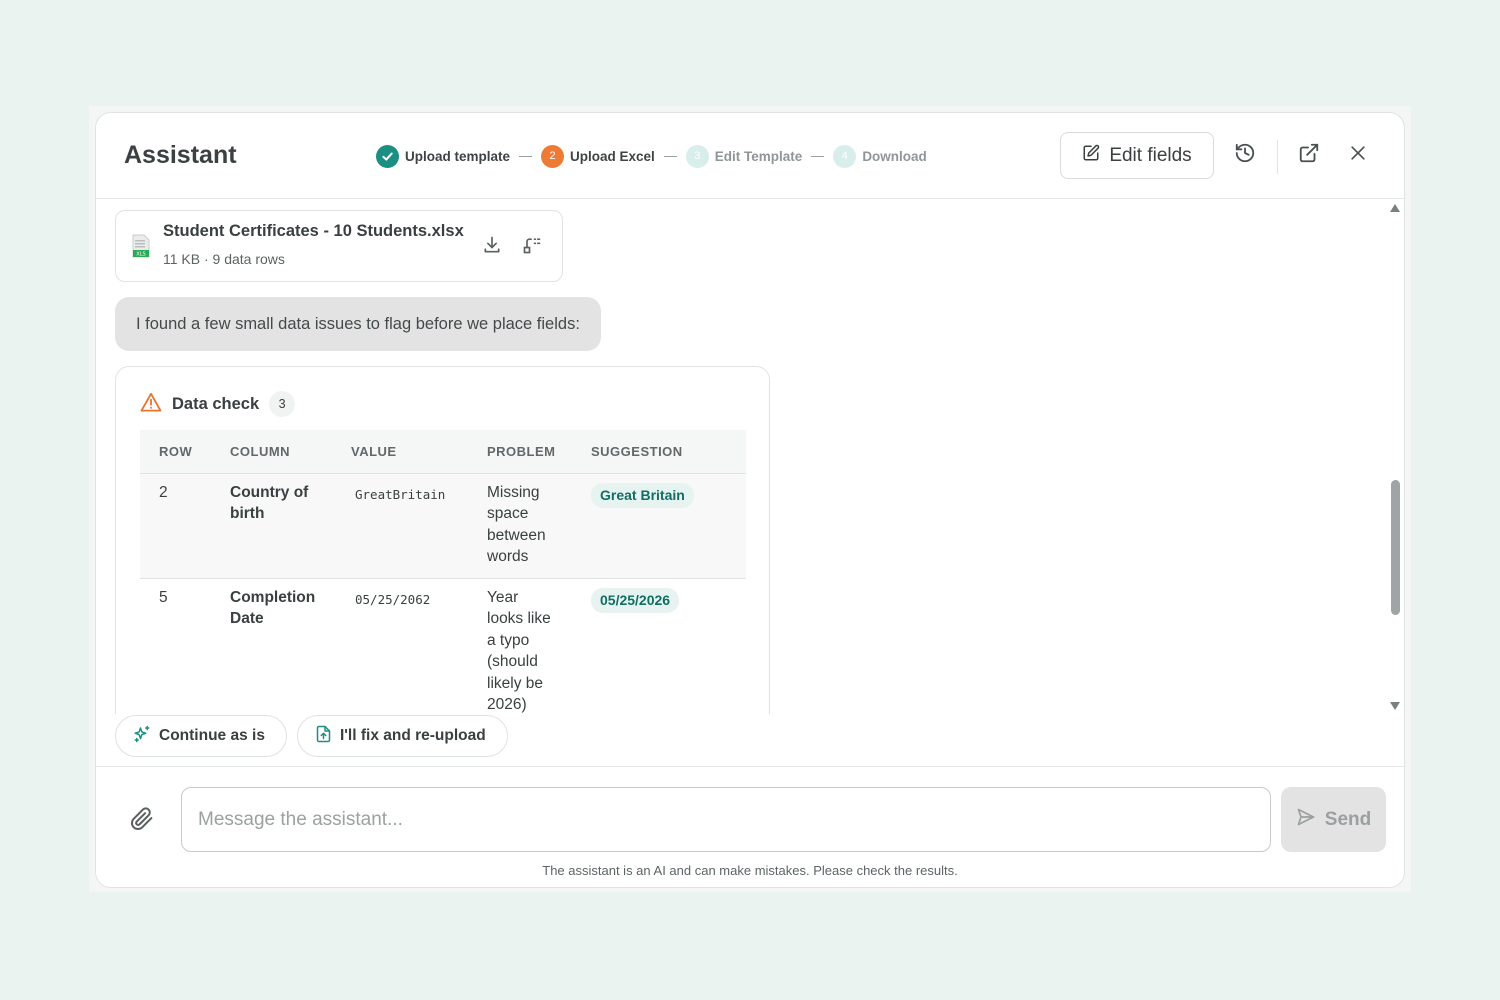 Image resolution: width=1500 pixels, height=1000 pixels. What do you see at coordinates (1306, 820) in the screenshot?
I see `send-icon` at bounding box center [1306, 820].